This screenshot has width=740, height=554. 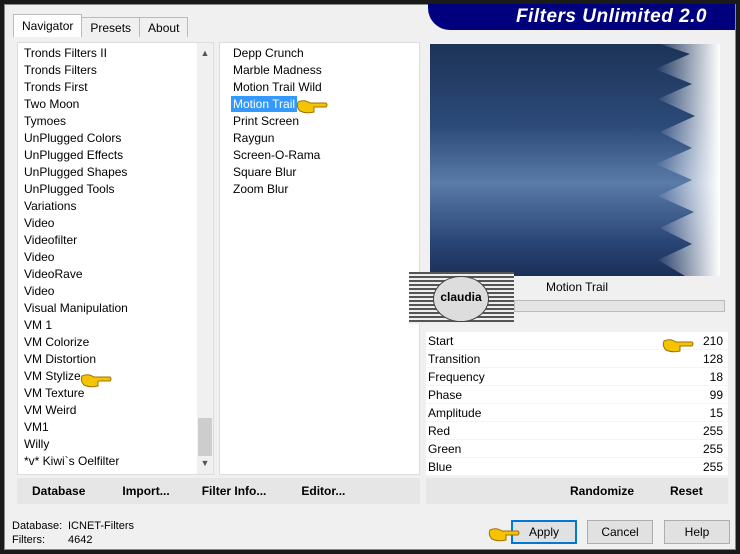 I want to click on tab-presets: Presets, so click(x=111, y=27).